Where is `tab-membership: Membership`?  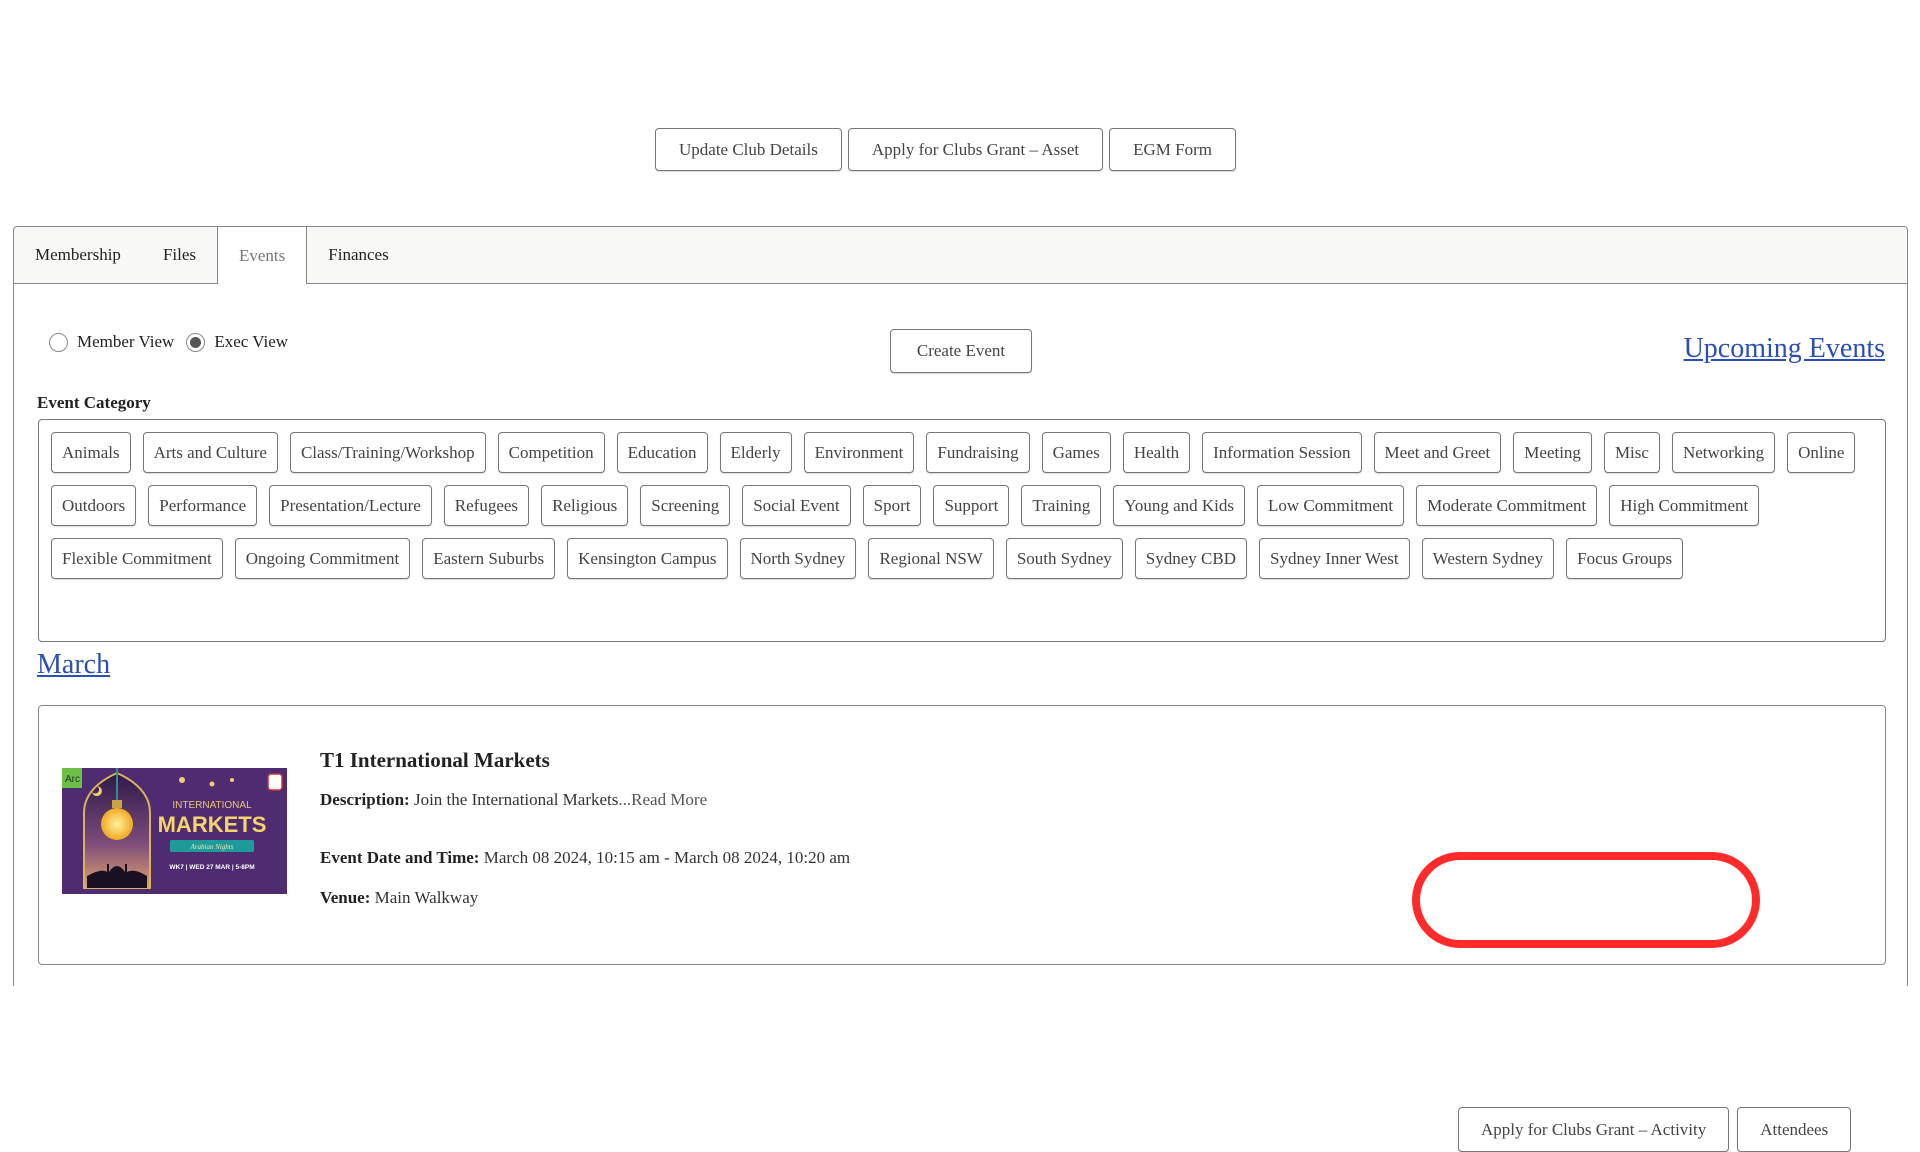 tab-membership: Membership is located at coordinates (78, 255).